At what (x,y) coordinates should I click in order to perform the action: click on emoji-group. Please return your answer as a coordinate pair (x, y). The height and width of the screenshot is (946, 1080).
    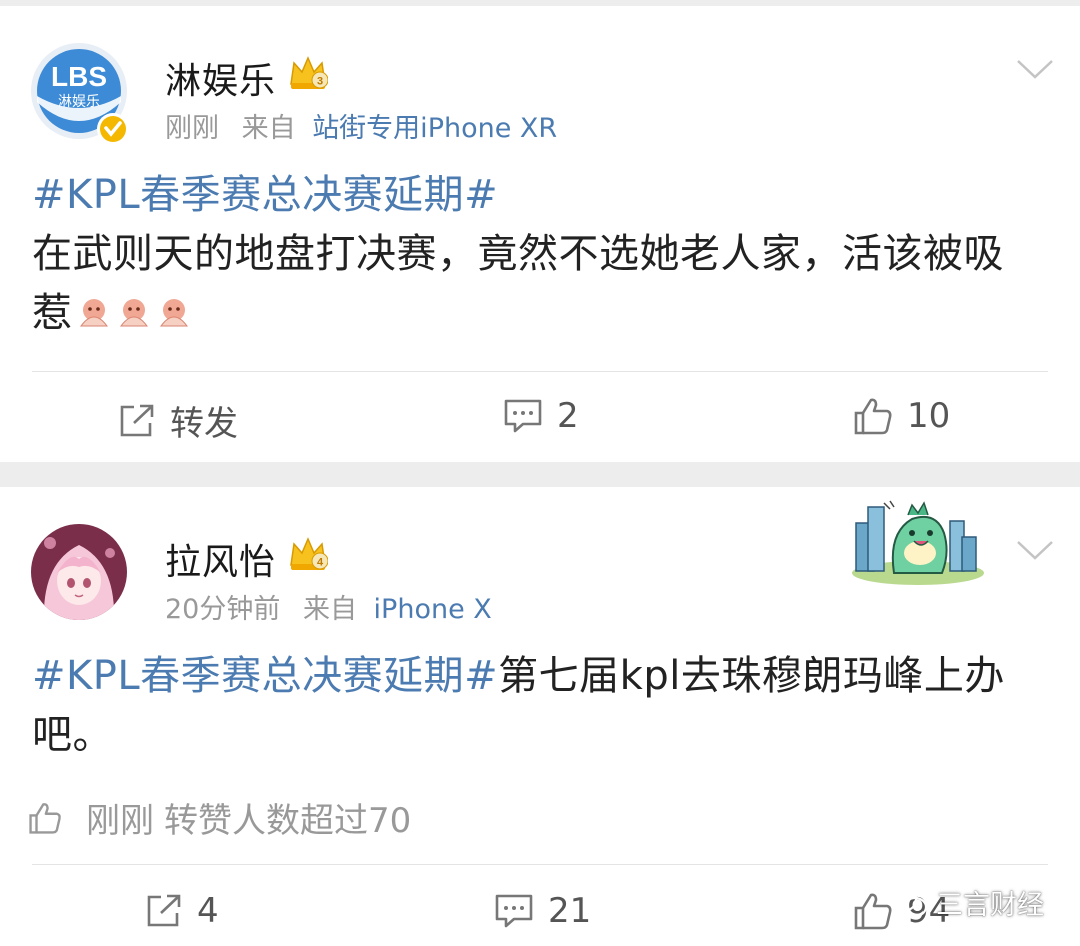
    Looking at the image, I should click on (134, 315).